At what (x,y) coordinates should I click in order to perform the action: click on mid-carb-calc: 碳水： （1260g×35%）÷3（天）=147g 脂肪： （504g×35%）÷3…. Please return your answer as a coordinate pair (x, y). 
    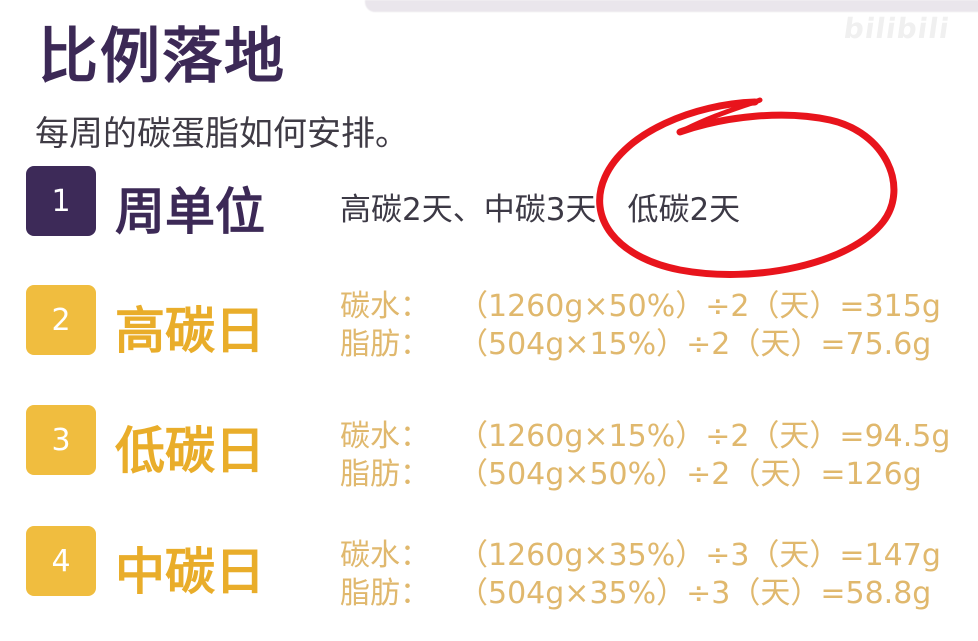
    Looking at the image, I should click on (640, 575).